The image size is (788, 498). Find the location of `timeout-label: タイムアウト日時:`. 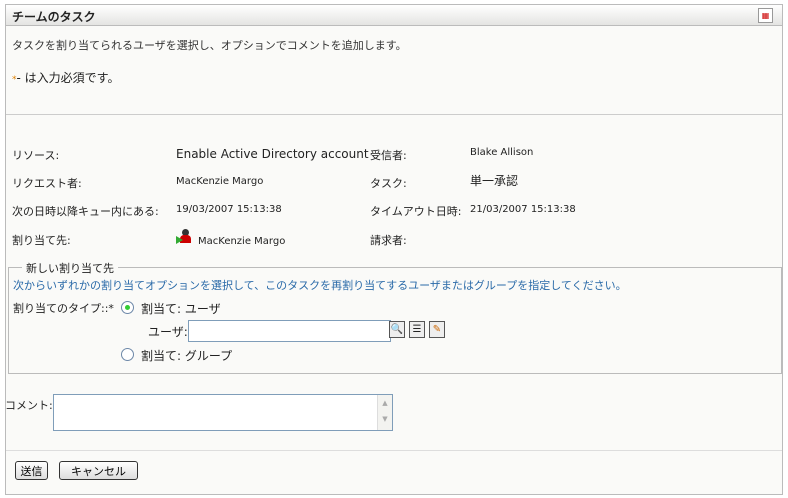

timeout-label: タイムアウト日時: is located at coordinates (416, 211).